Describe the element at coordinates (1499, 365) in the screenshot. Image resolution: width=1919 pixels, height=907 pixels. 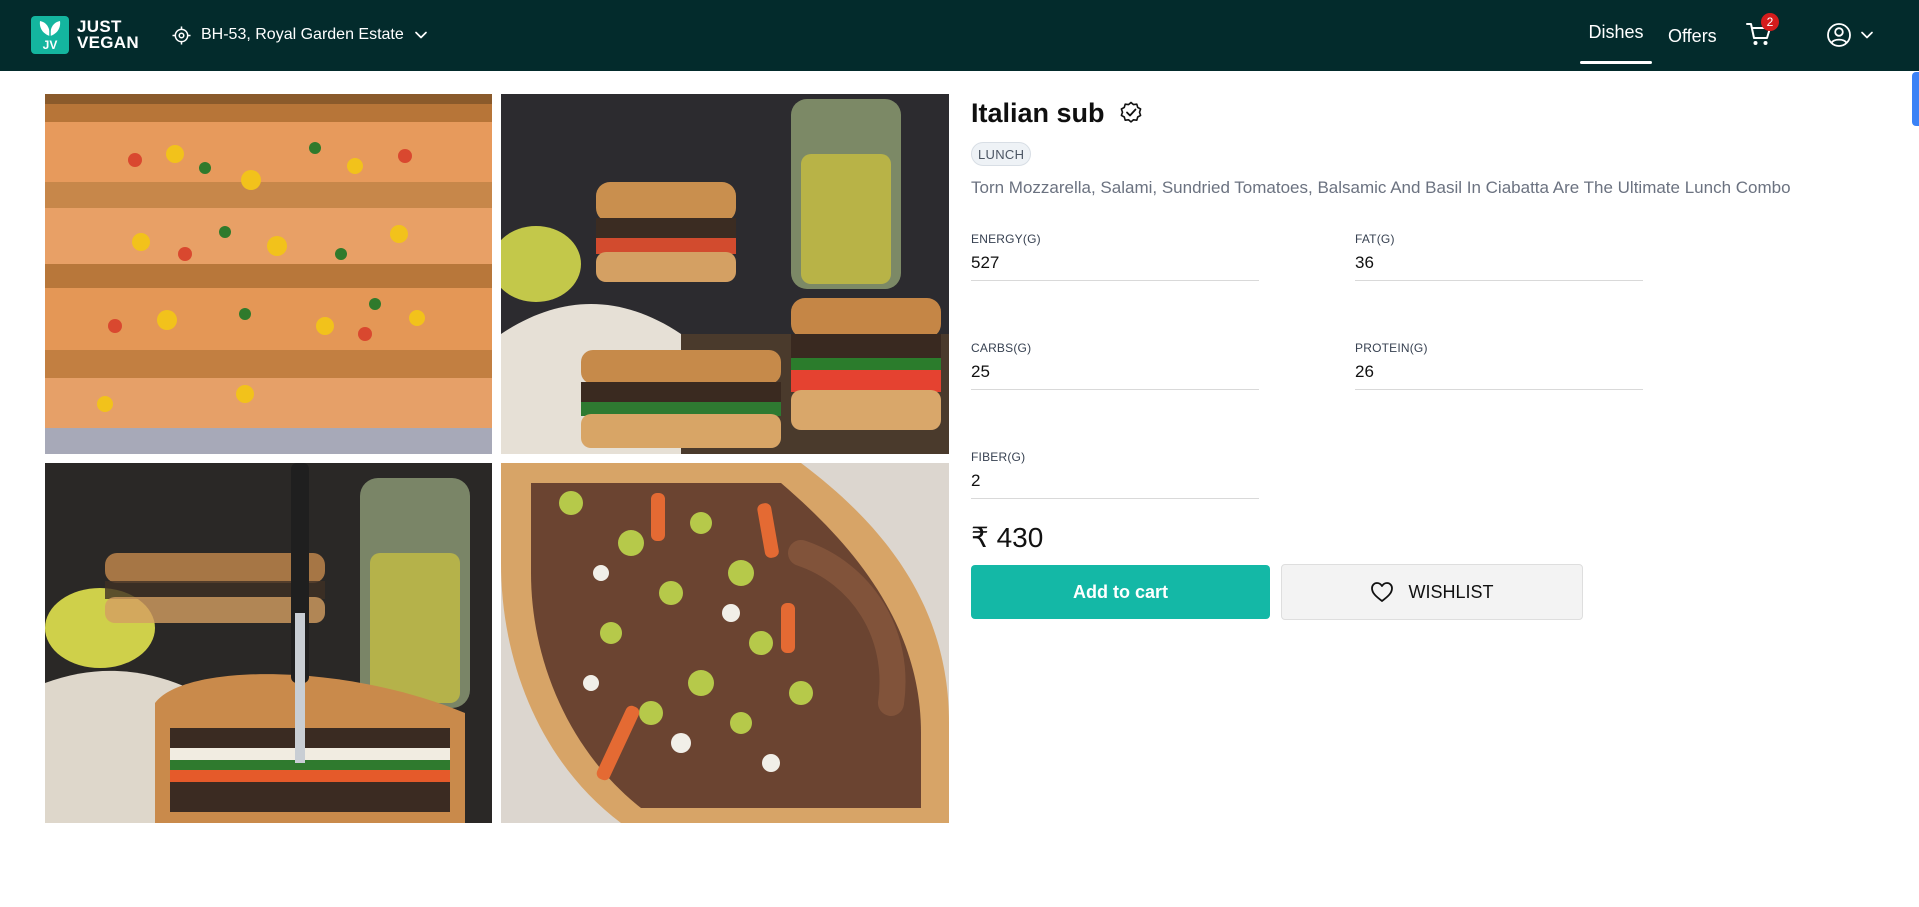
I see `nutrition-protein: PROTEIN(G) 26` at that location.